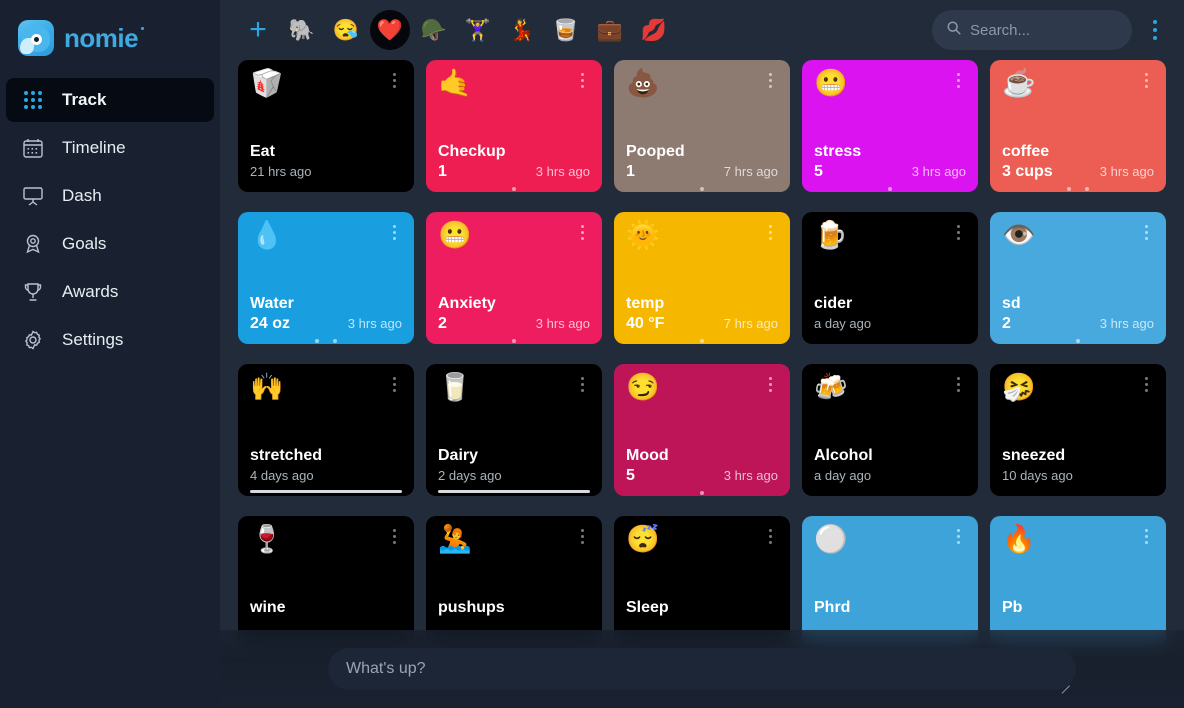 The height and width of the screenshot is (708, 1184). I want to click on tracker-card: 🌞 temp 40 °F 7 hrs ago, so click(702, 278).